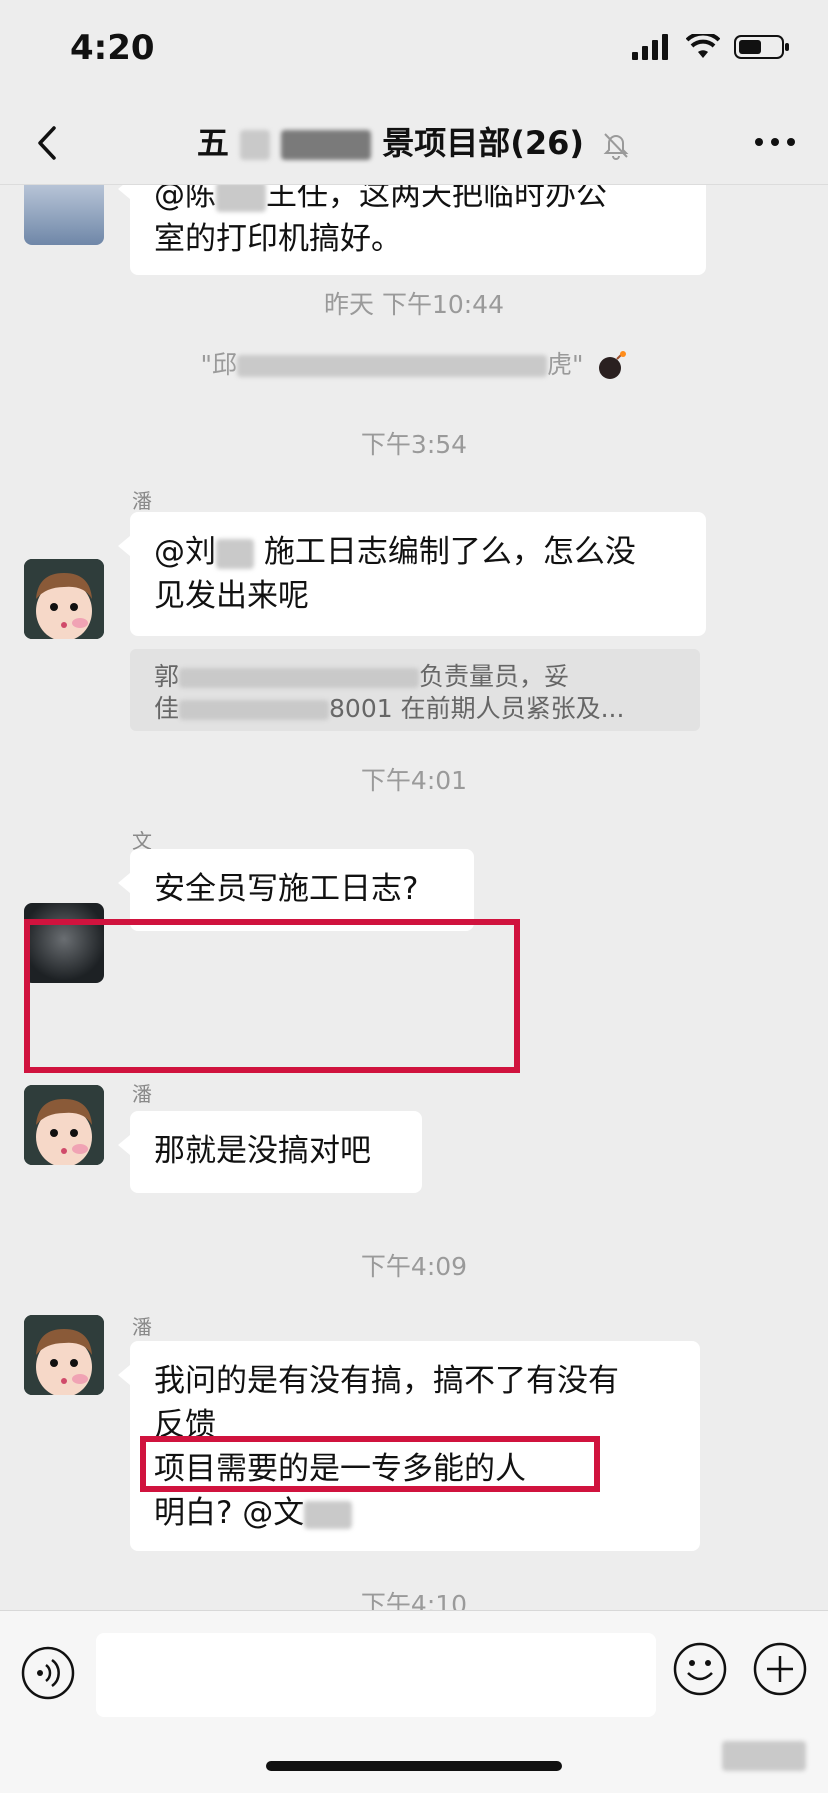  I want to click on plus-button, so click(780, 1671).